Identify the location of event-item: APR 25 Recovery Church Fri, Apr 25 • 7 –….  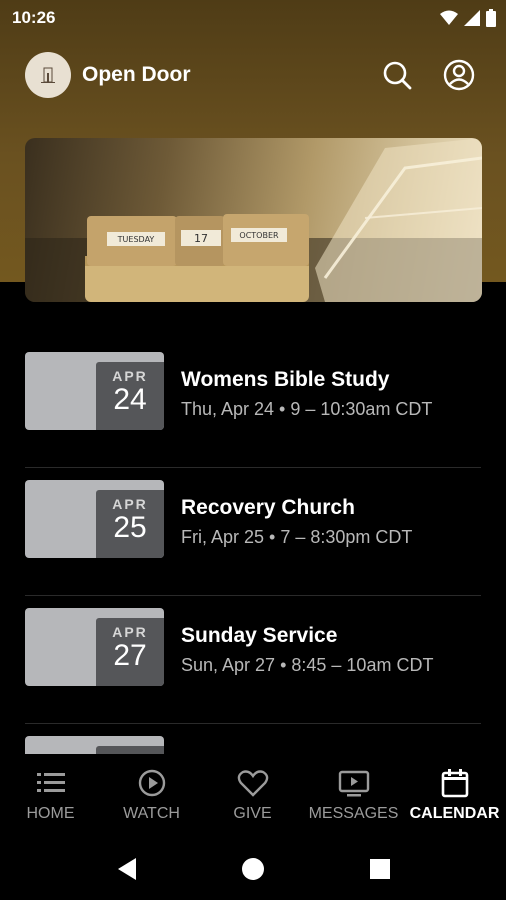
(253, 532).